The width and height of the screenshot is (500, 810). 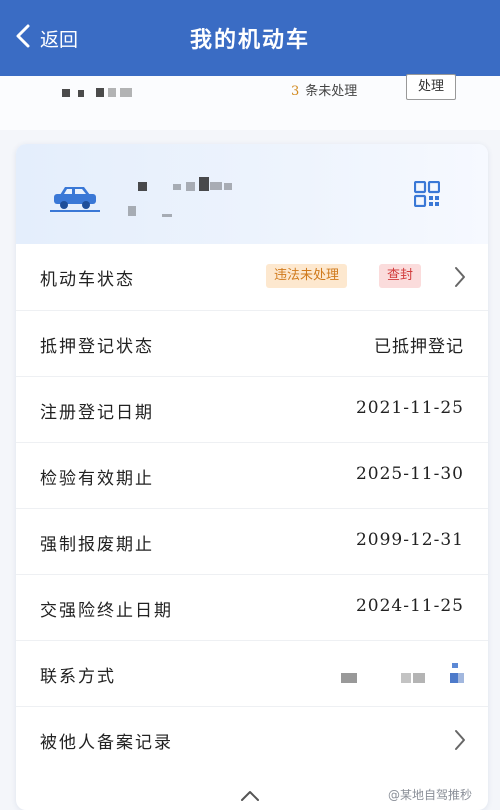 I want to click on violation-badge: 违法未处理, so click(x=307, y=276).